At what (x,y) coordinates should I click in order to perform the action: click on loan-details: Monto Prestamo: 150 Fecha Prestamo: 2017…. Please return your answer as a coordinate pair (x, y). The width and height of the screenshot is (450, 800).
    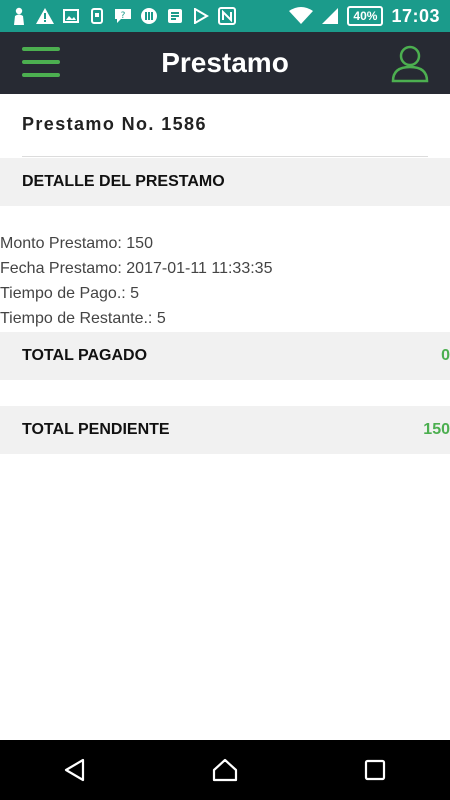
    Looking at the image, I should click on (225, 281).